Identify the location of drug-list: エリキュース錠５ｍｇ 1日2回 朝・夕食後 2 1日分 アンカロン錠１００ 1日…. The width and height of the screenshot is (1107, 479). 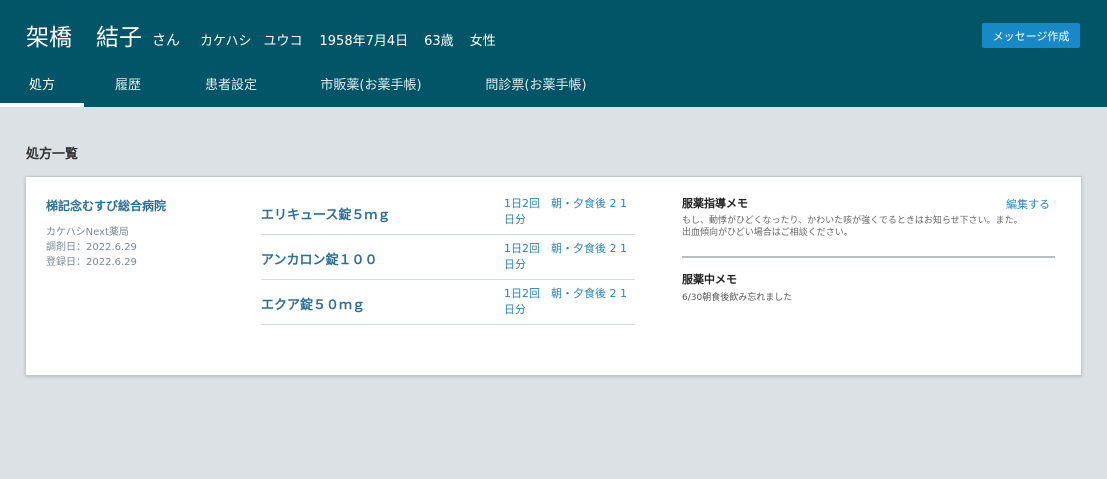
(448, 257).